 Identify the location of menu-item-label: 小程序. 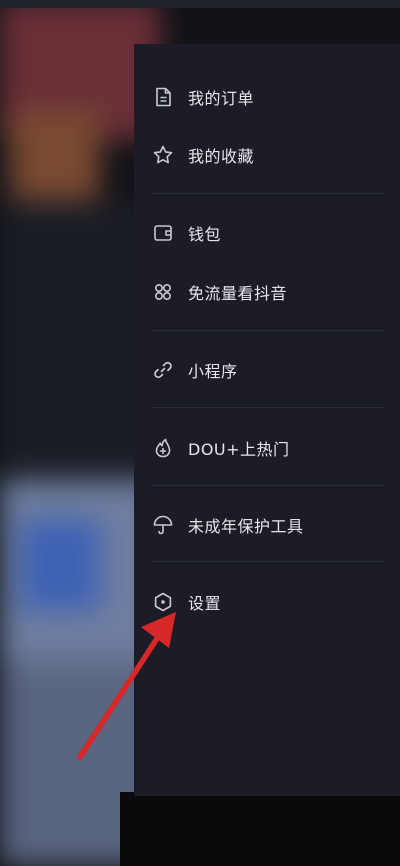
(213, 371).